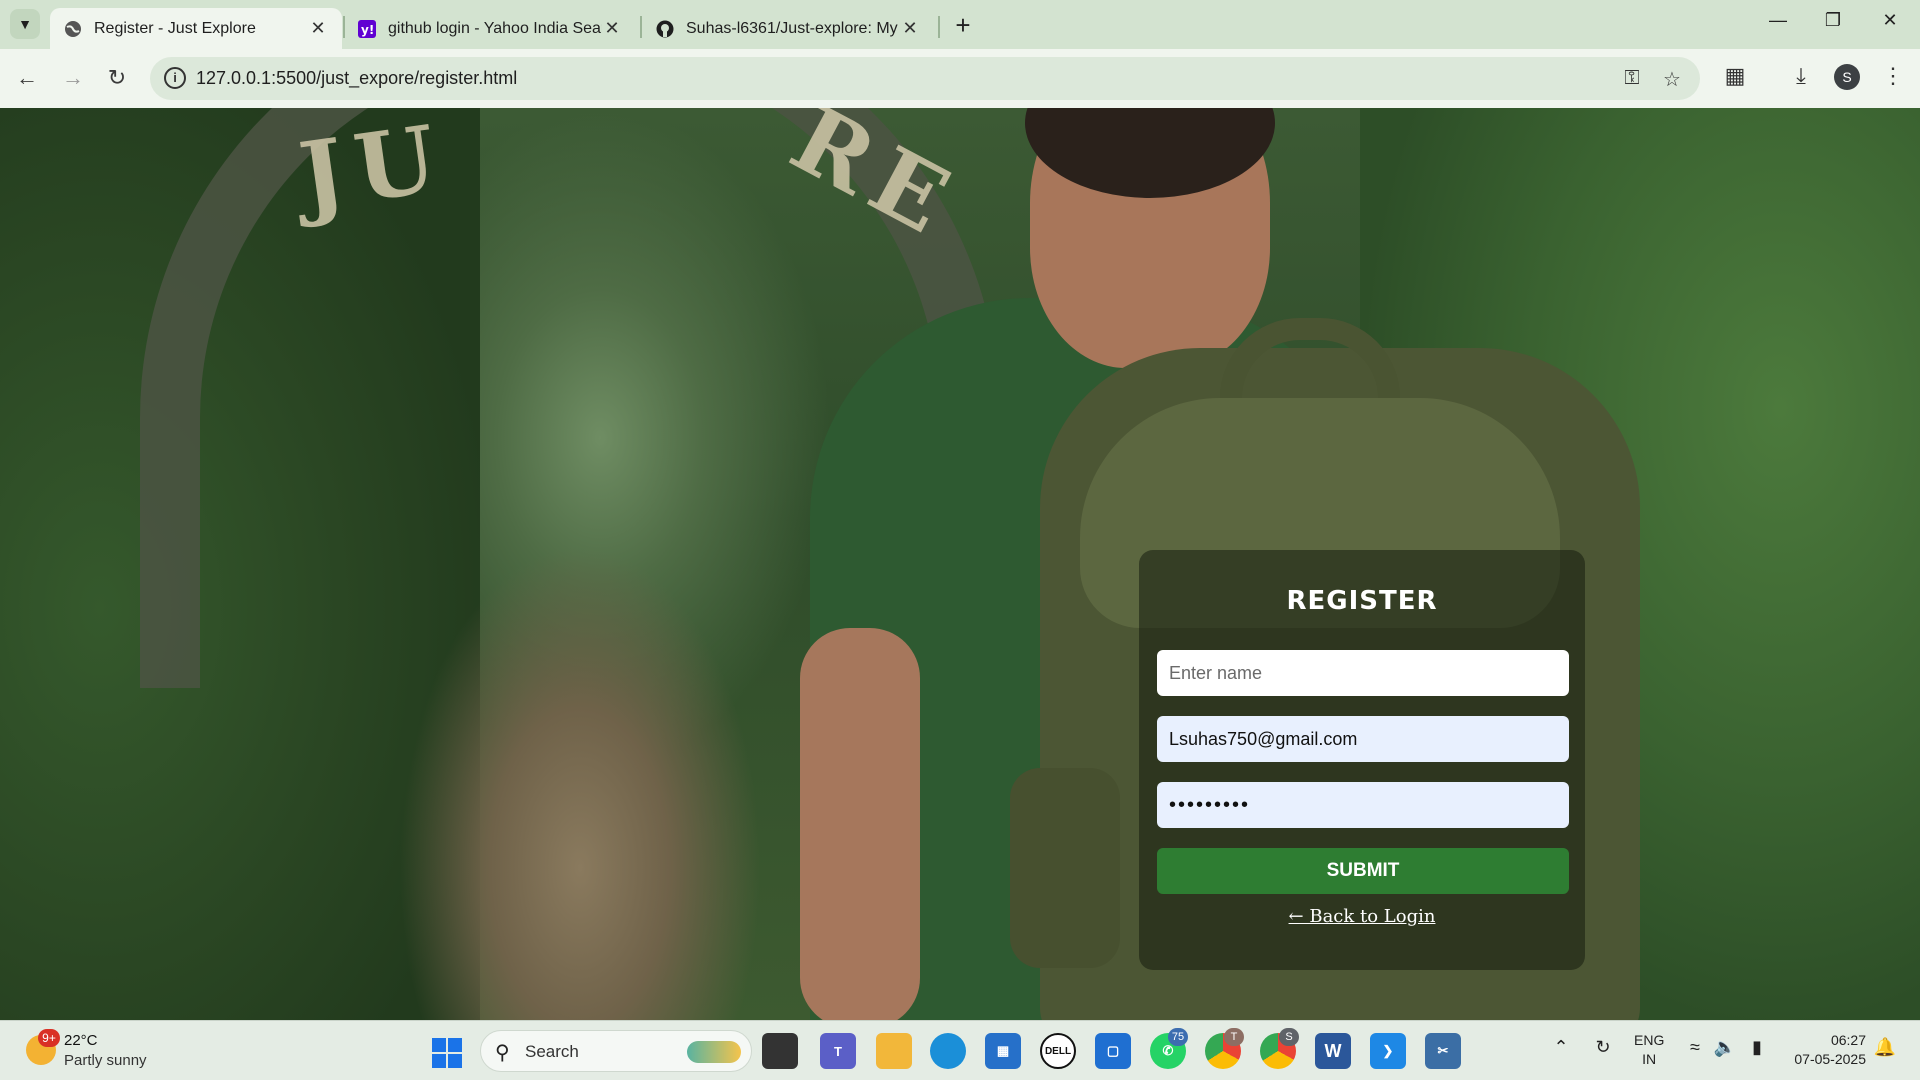 The image size is (1920, 1080). What do you see at coordinates (1443, 1051) in the screenshot?
I see `snip-icon: ✂` at bounding box center [1443, 1051].